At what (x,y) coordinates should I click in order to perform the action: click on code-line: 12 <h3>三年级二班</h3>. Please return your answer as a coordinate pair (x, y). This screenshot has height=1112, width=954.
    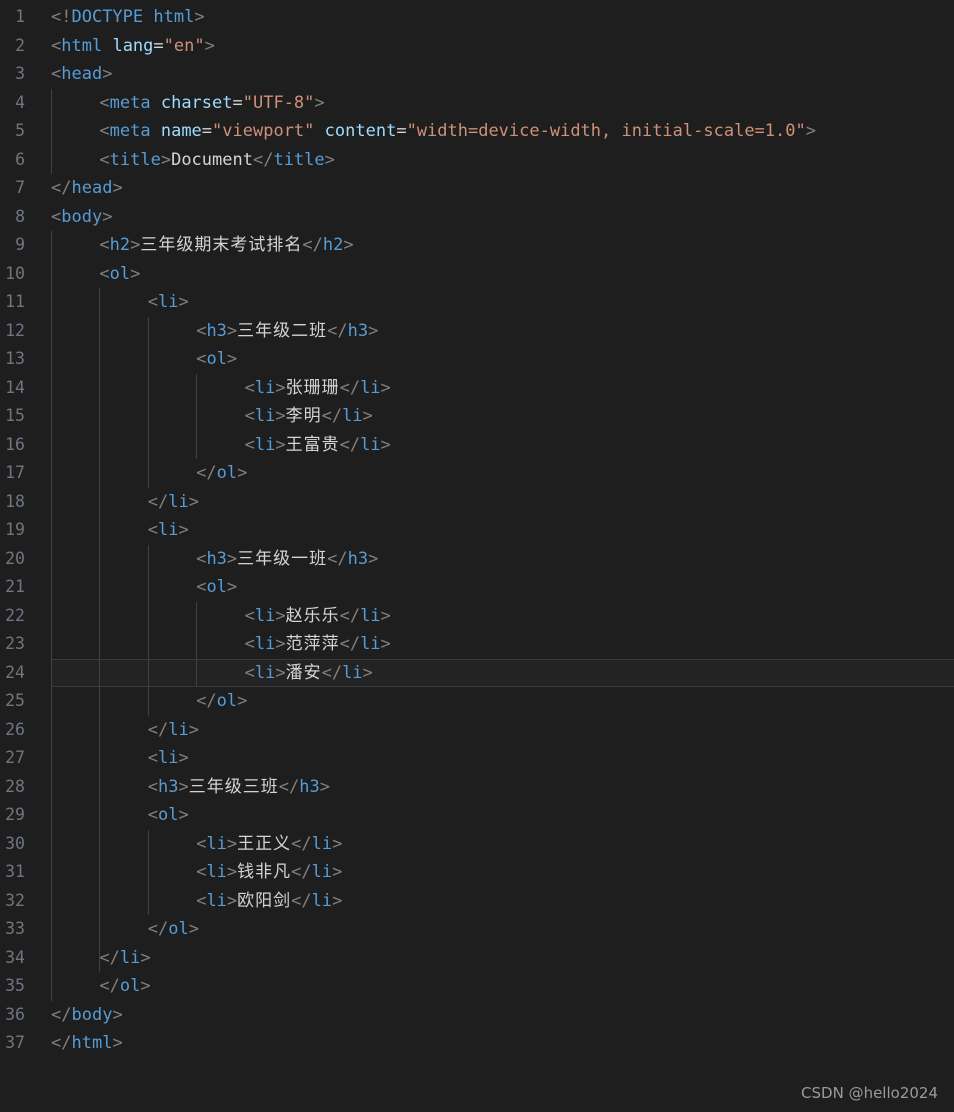
    Looking at the image, I should click on (477, 331).